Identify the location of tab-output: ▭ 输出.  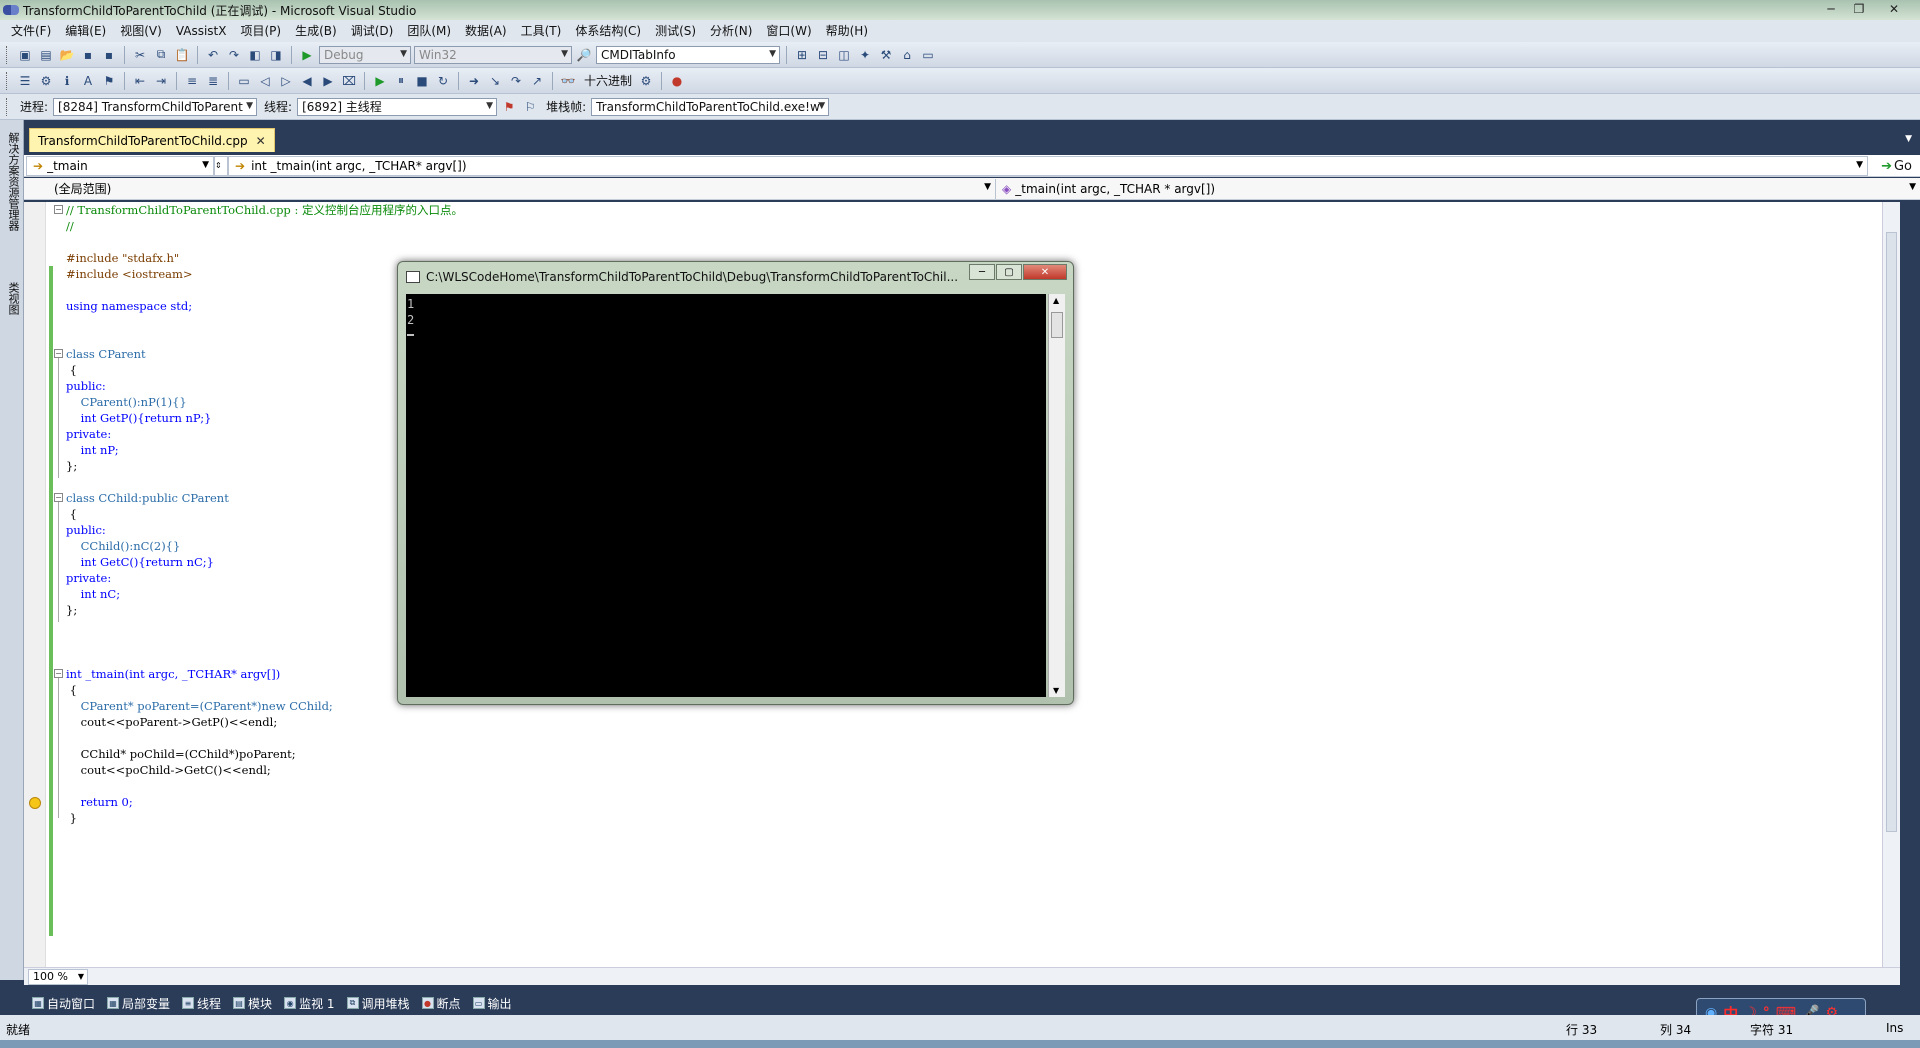
(492, 1003).